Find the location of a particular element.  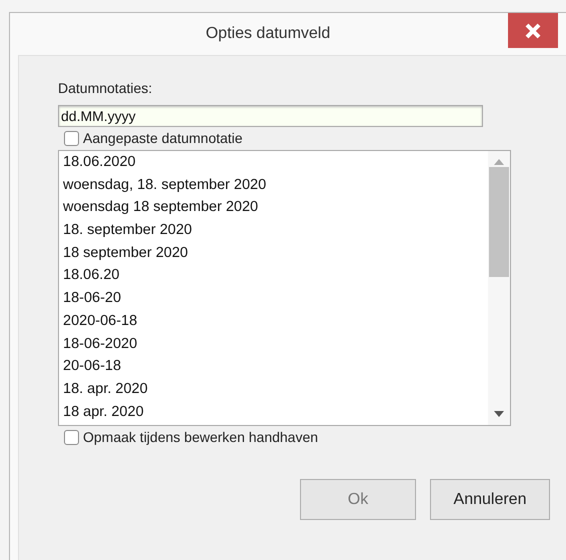

scroll-up-icon is located at coordinates (499, 162).